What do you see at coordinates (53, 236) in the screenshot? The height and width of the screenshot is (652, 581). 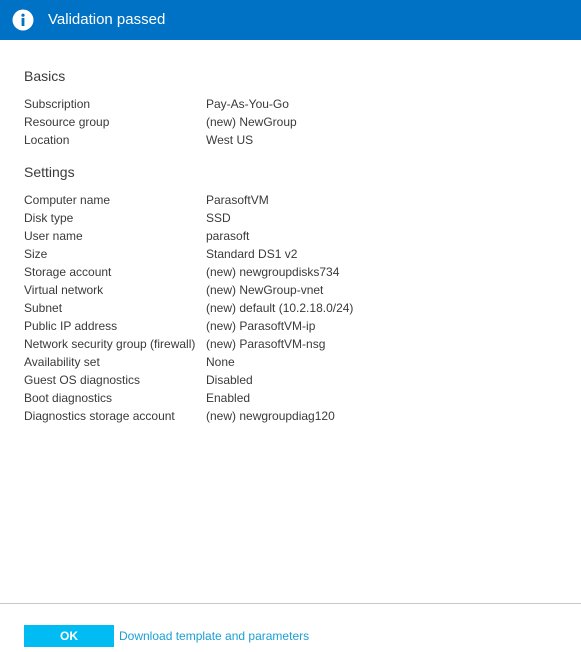 I see `row-label: User name` at bounding box center [53, 236].